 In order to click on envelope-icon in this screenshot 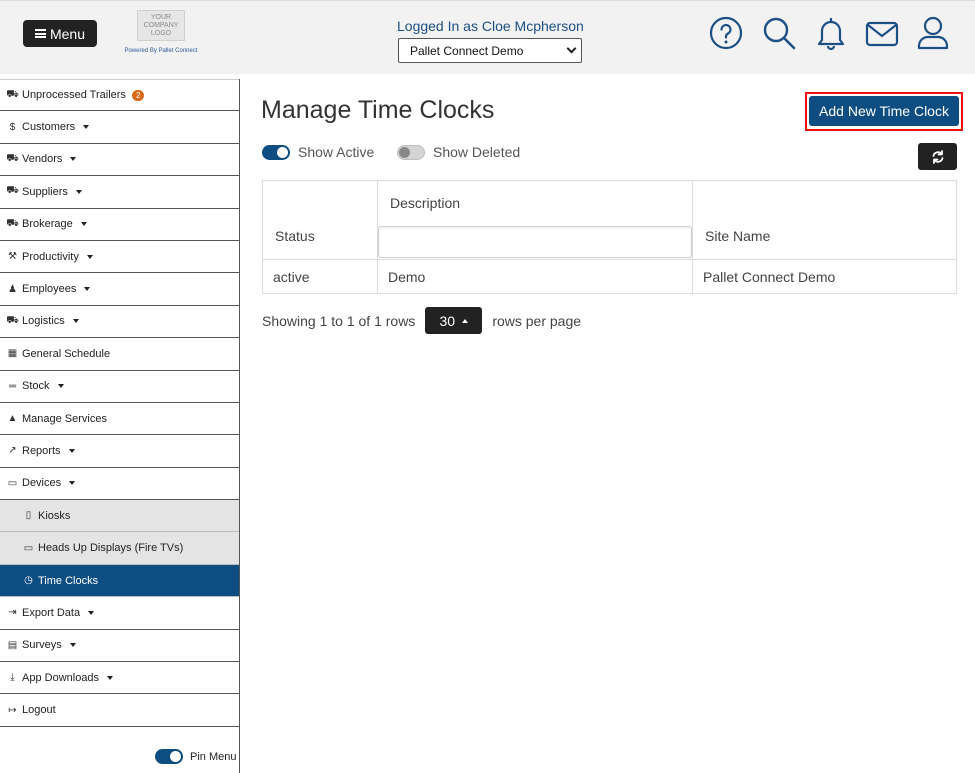, I will do `click(882, 33)`.